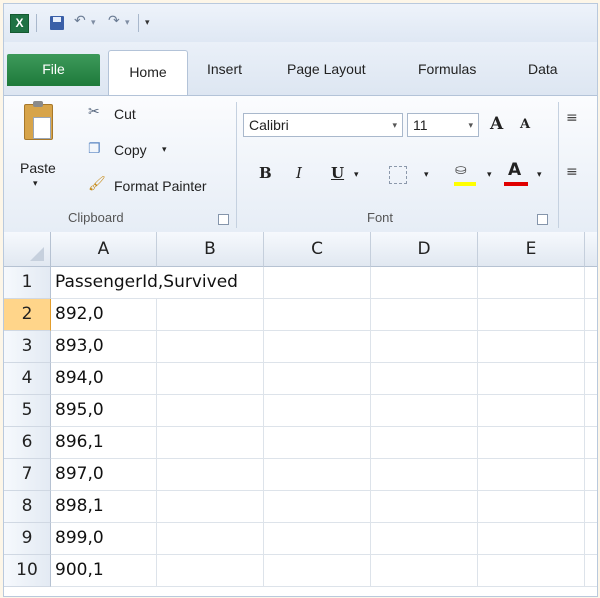  Describe the element at coordinates (147, 23) in the screenshot. I see `customize-dropdown-icon: ▾` at that location.